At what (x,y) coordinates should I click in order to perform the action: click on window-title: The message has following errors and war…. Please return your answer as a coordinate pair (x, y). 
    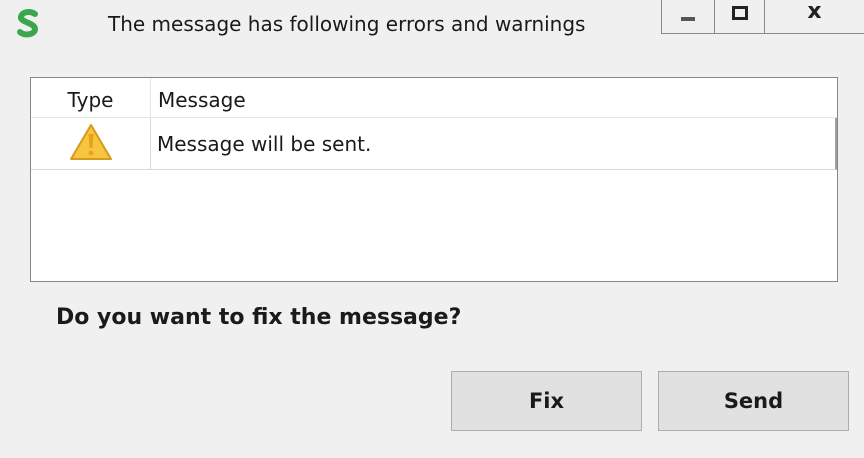
    Looking at the image, I should click on (347, 24).